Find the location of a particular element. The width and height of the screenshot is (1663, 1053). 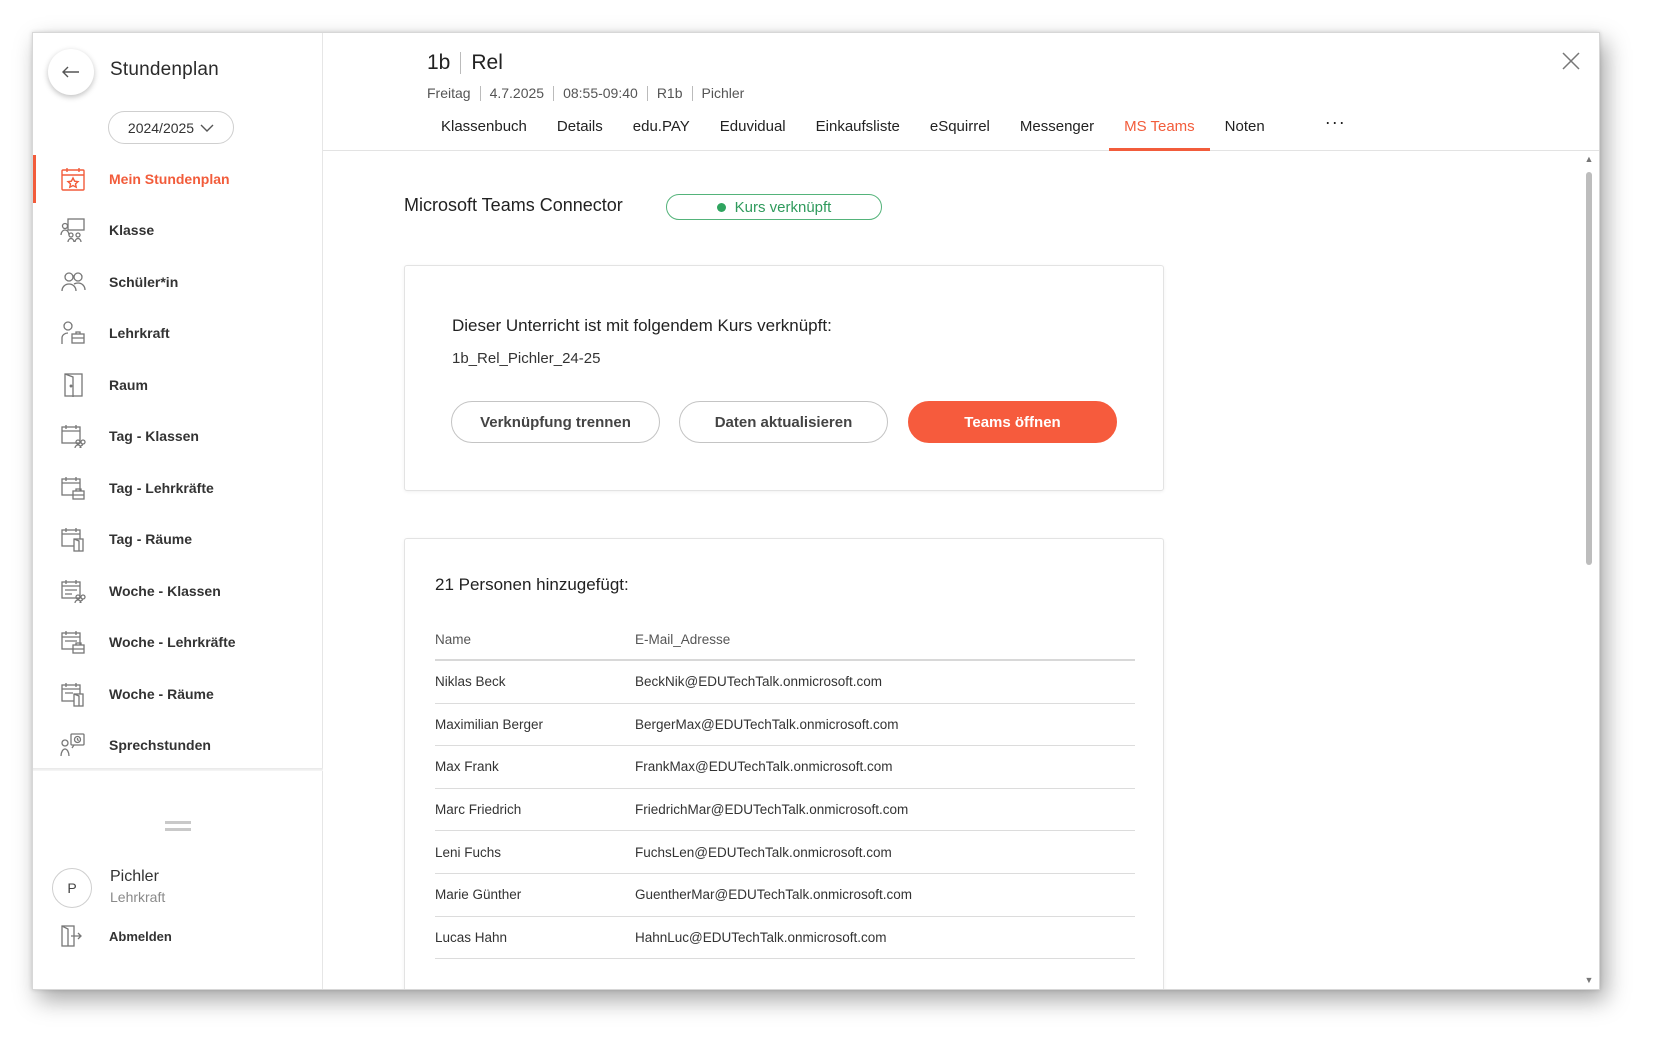

tab-edu-pay: edu.PAY is located at coordinates (661, 130).